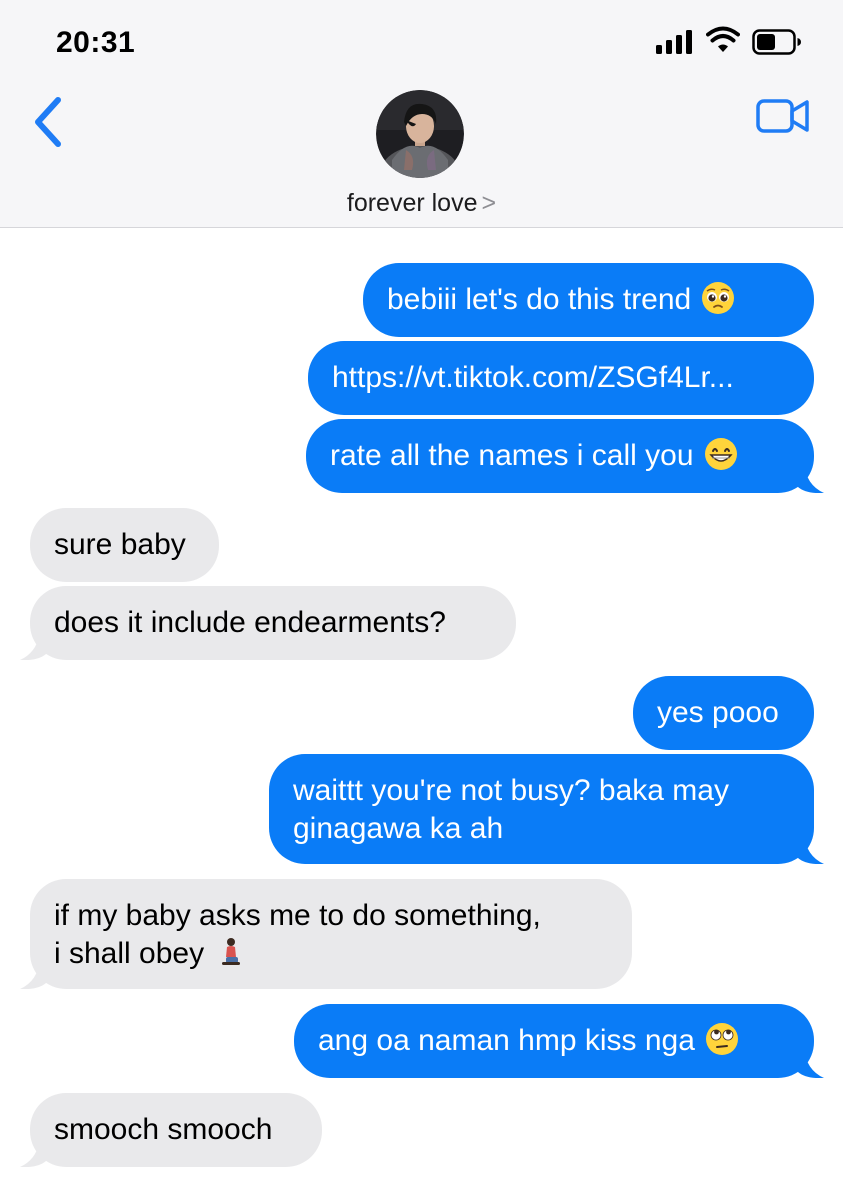  I want to click on received-message-bubble: does it include endearments?, so click(268, 623).